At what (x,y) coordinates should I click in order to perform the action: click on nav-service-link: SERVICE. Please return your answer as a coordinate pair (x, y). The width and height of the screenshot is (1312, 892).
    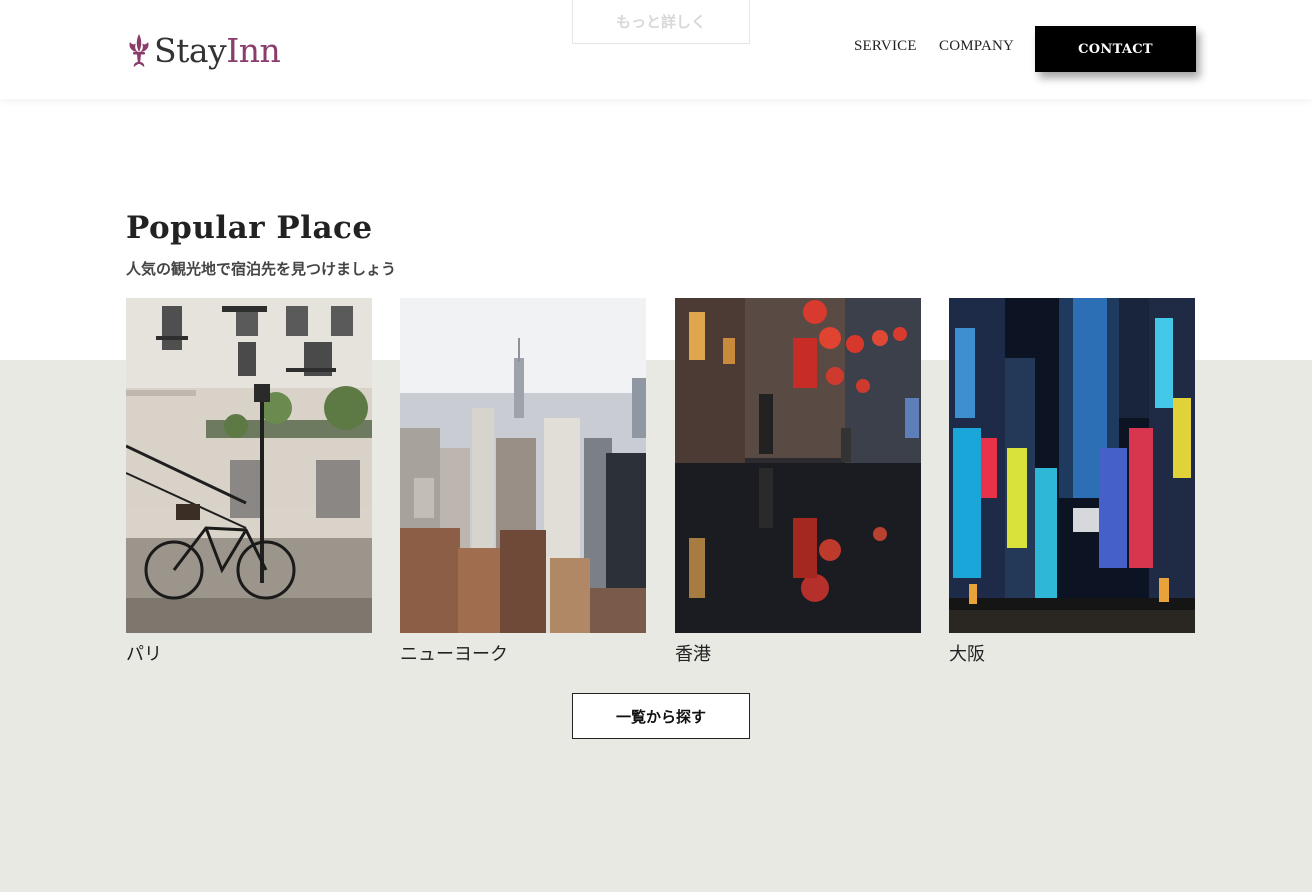
    Looking at the image, I should click on (885, 48).